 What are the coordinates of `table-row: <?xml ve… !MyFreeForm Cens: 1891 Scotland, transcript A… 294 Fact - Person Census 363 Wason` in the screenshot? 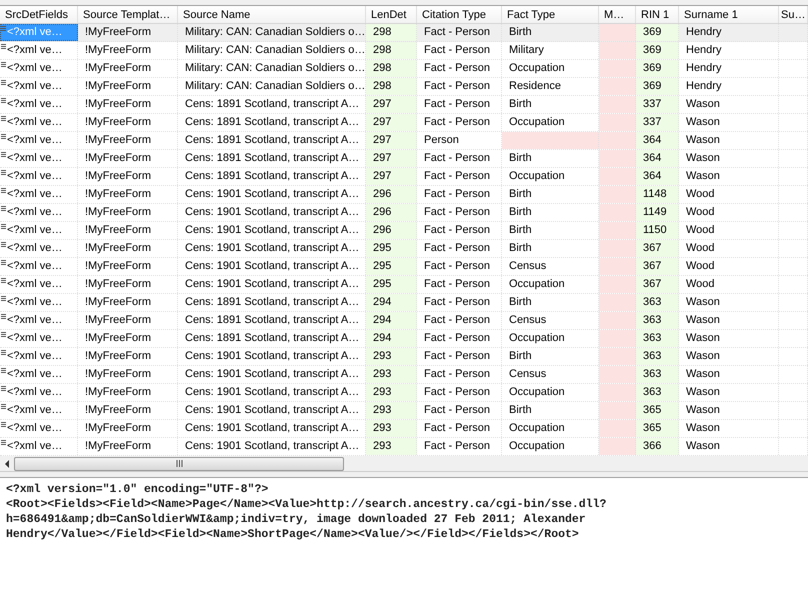 It's located at (404, 321).